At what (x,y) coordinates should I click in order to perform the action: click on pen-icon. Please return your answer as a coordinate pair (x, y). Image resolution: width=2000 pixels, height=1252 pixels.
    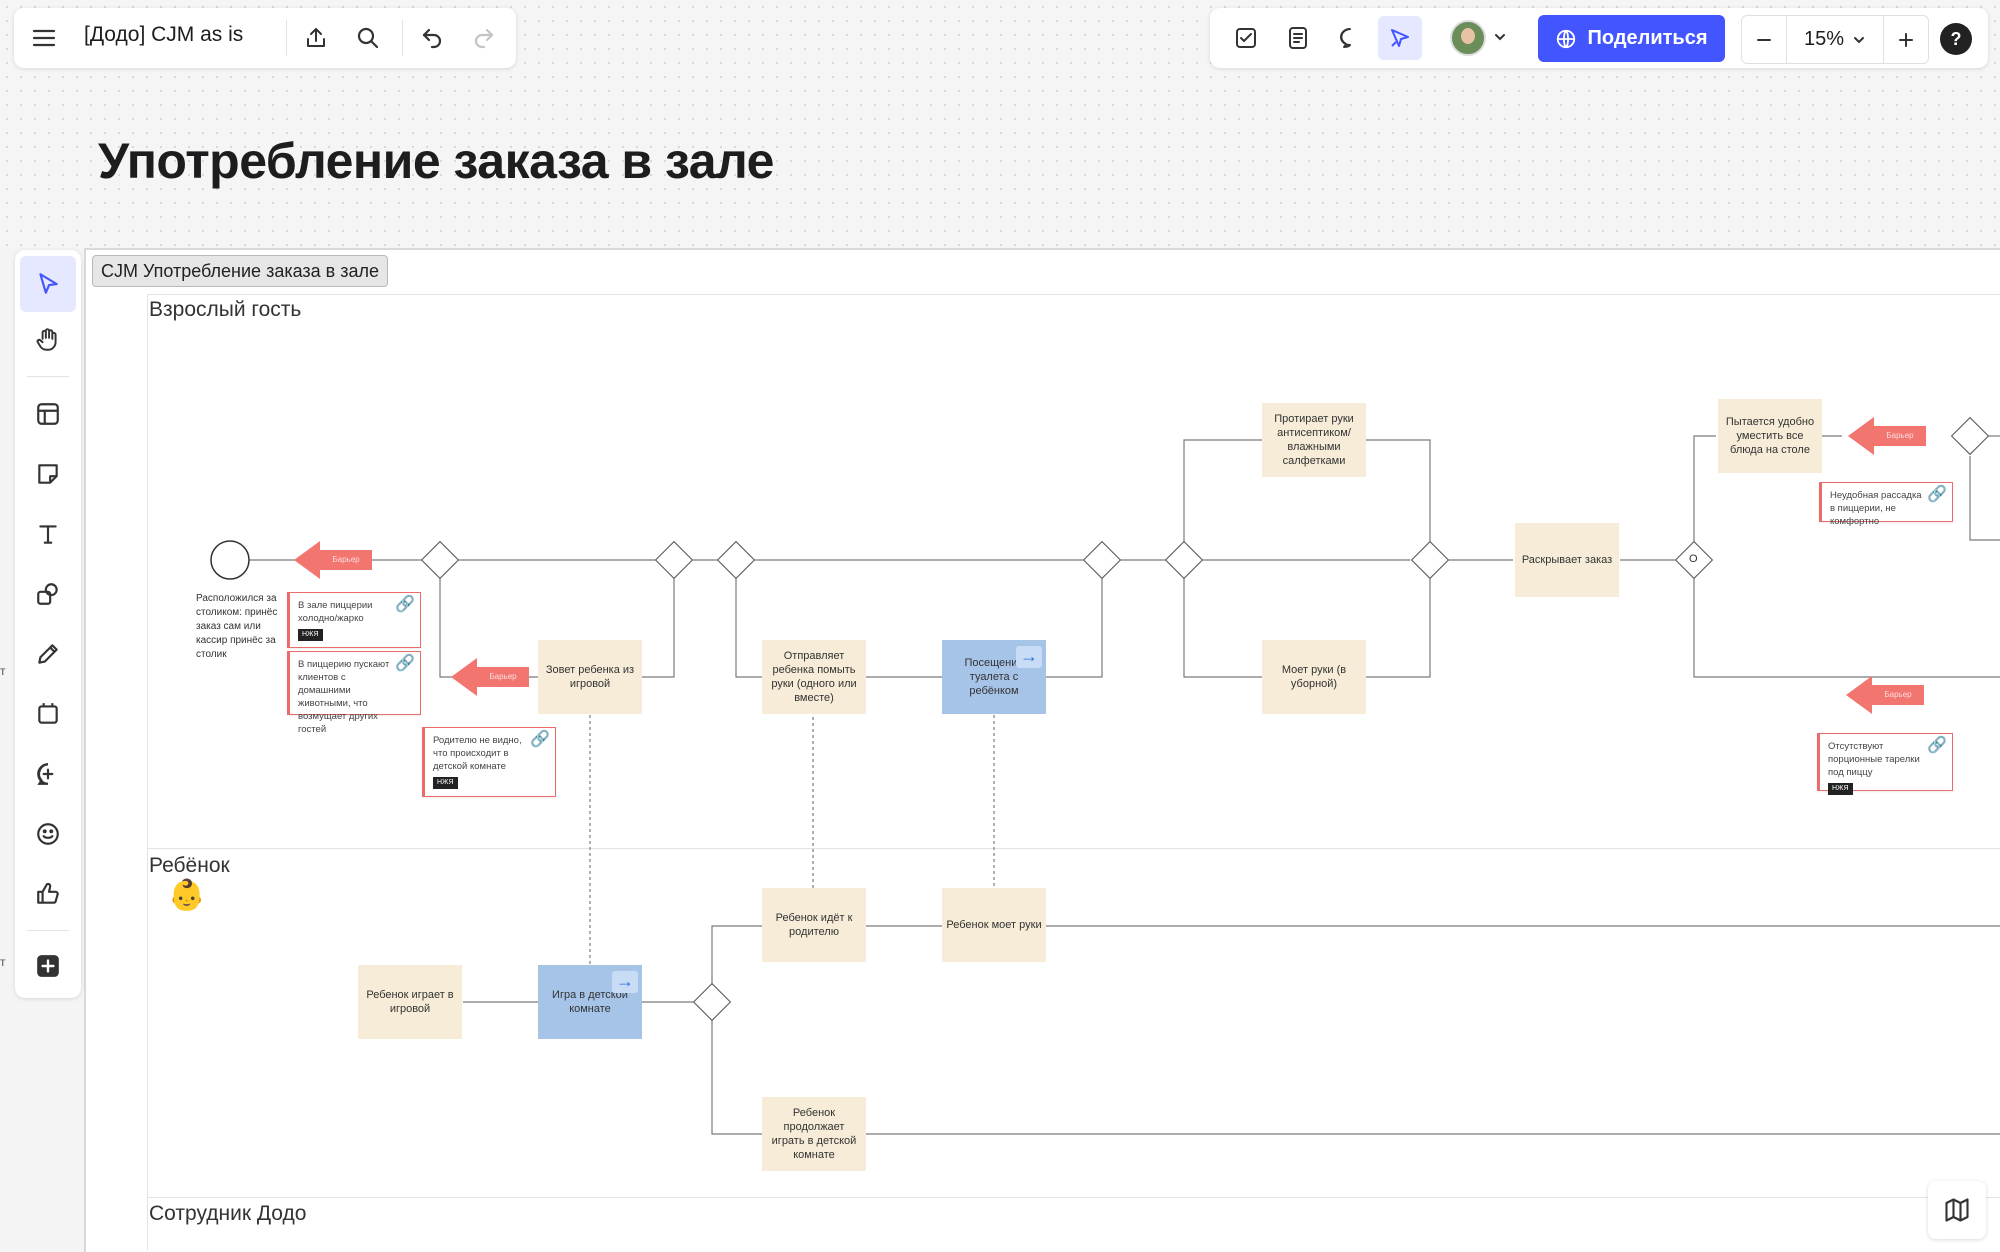
    Looking at the image, I should click on (48, 654).